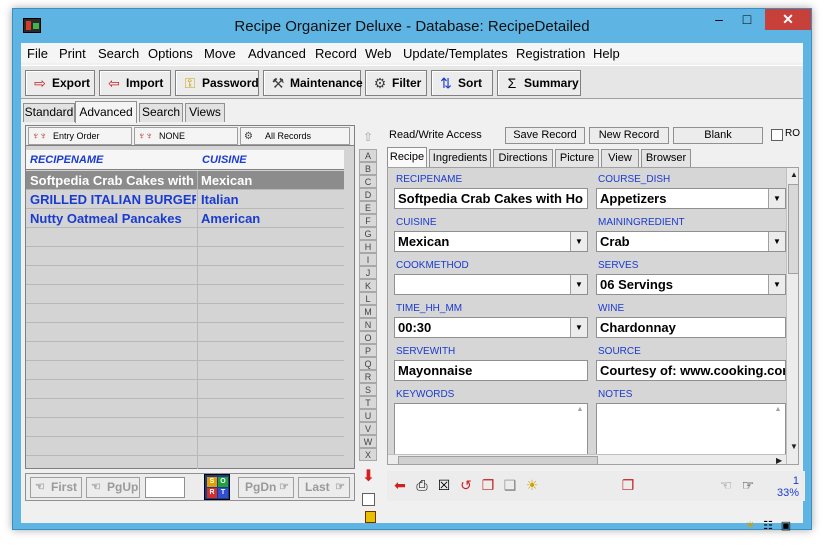  Describe the element at coordinates (324, 487) in the screenshot. I see `last-button: ☞ Last` at that location.